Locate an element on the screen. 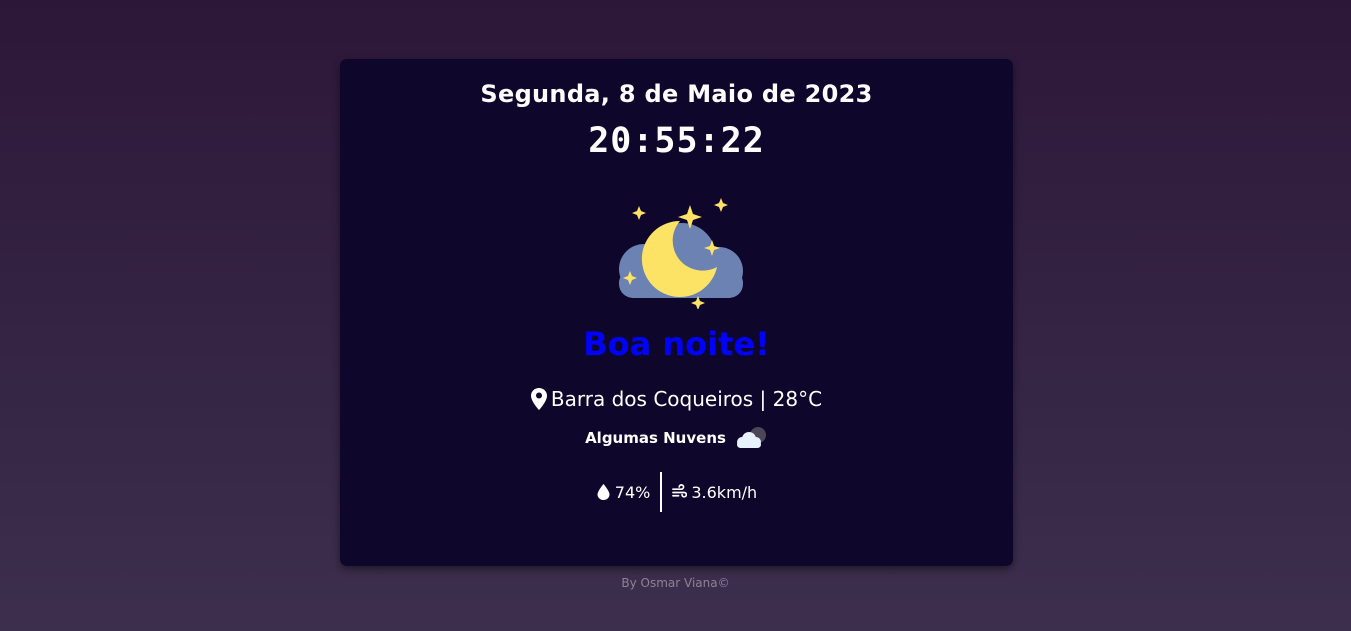  wind-stat: 3.6km/h is located at coordinates (714, 492).